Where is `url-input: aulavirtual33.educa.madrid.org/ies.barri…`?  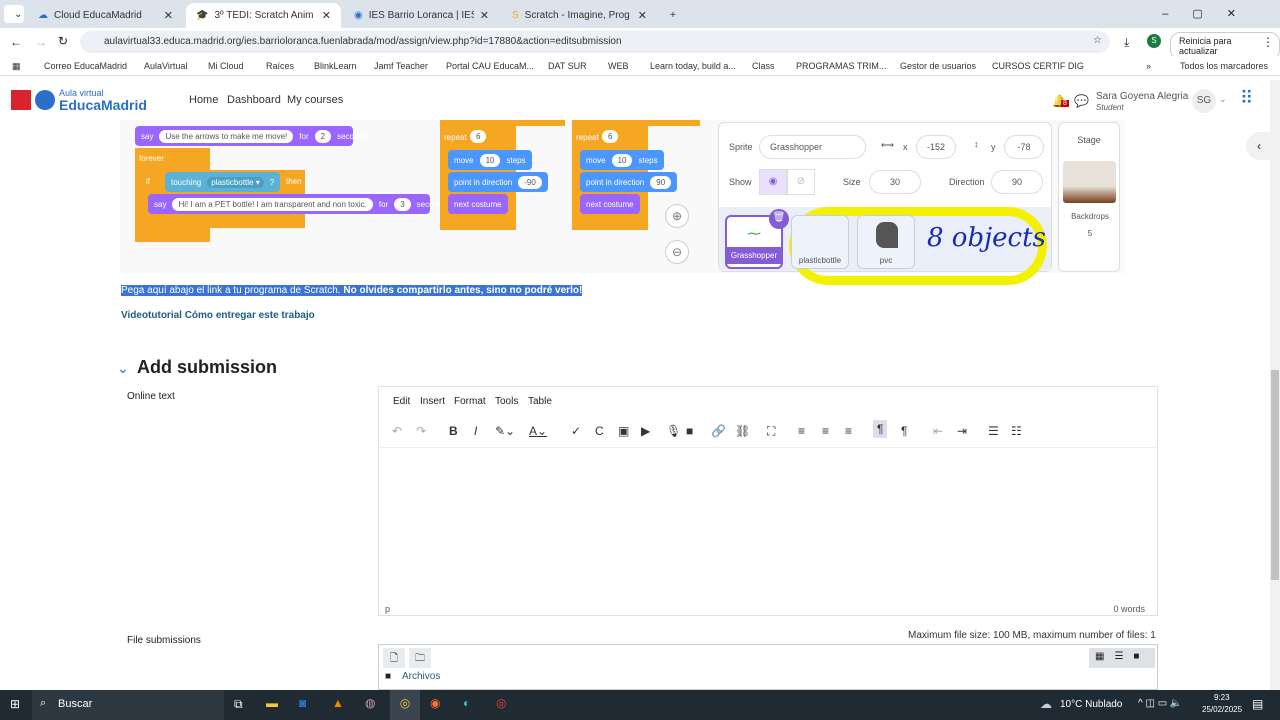
url-input: aulavirtual33.educa.madrid.org/ies.barri… is located at coordinates (595, 42).